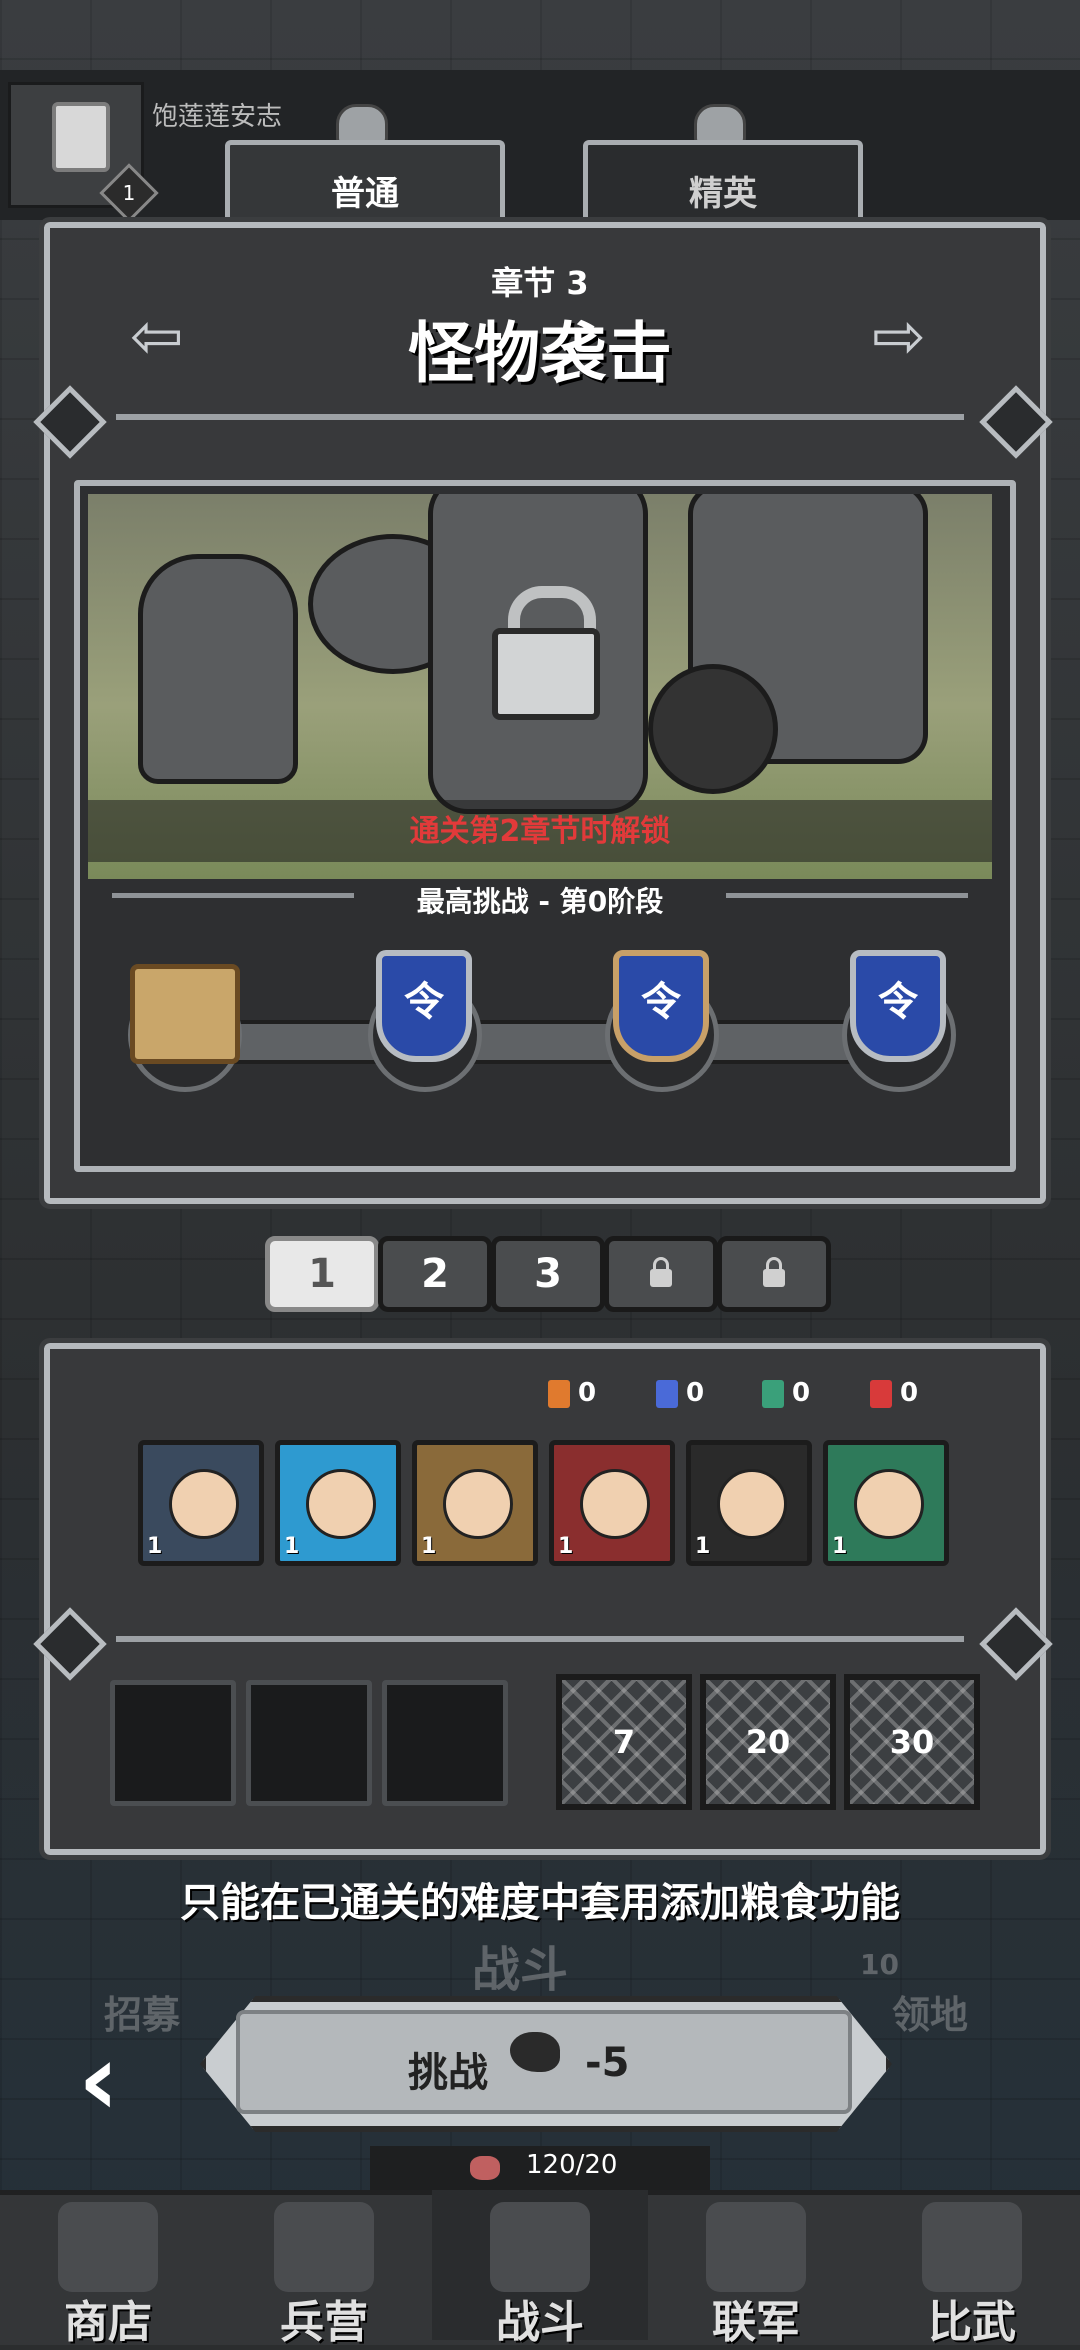 This screenshot has height=2350, width=1080. What do you see at coordinates (912, 1742) in the screenshot?
I see `locked-slot: 30` at bounding box center [912, 1742].